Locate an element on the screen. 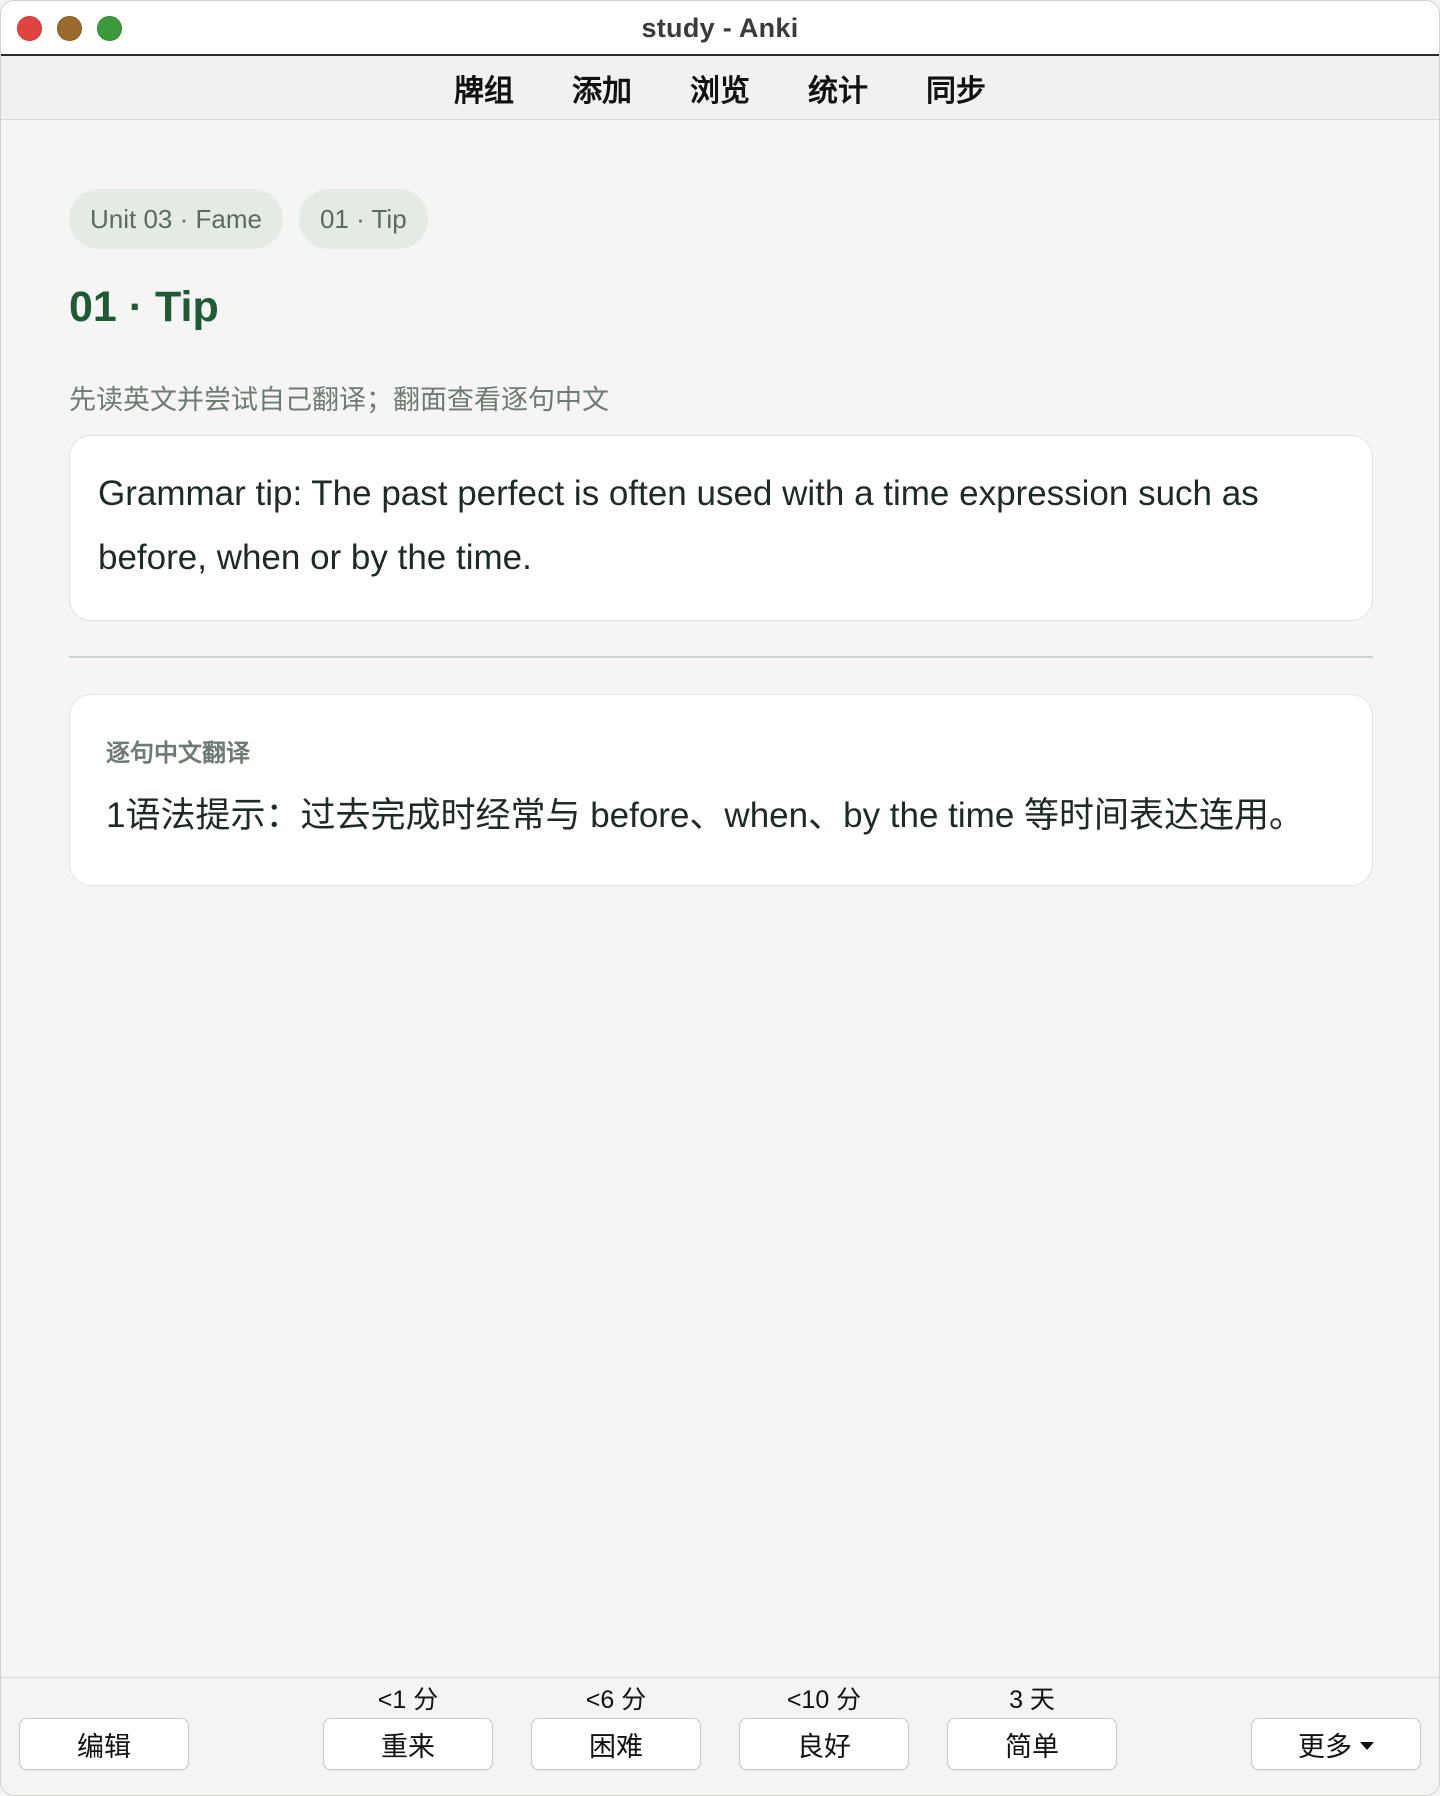 The height and width of the screenshot is (1796, 1440). edit-button-label: 编辑 is located at coordinates (104, 1746).